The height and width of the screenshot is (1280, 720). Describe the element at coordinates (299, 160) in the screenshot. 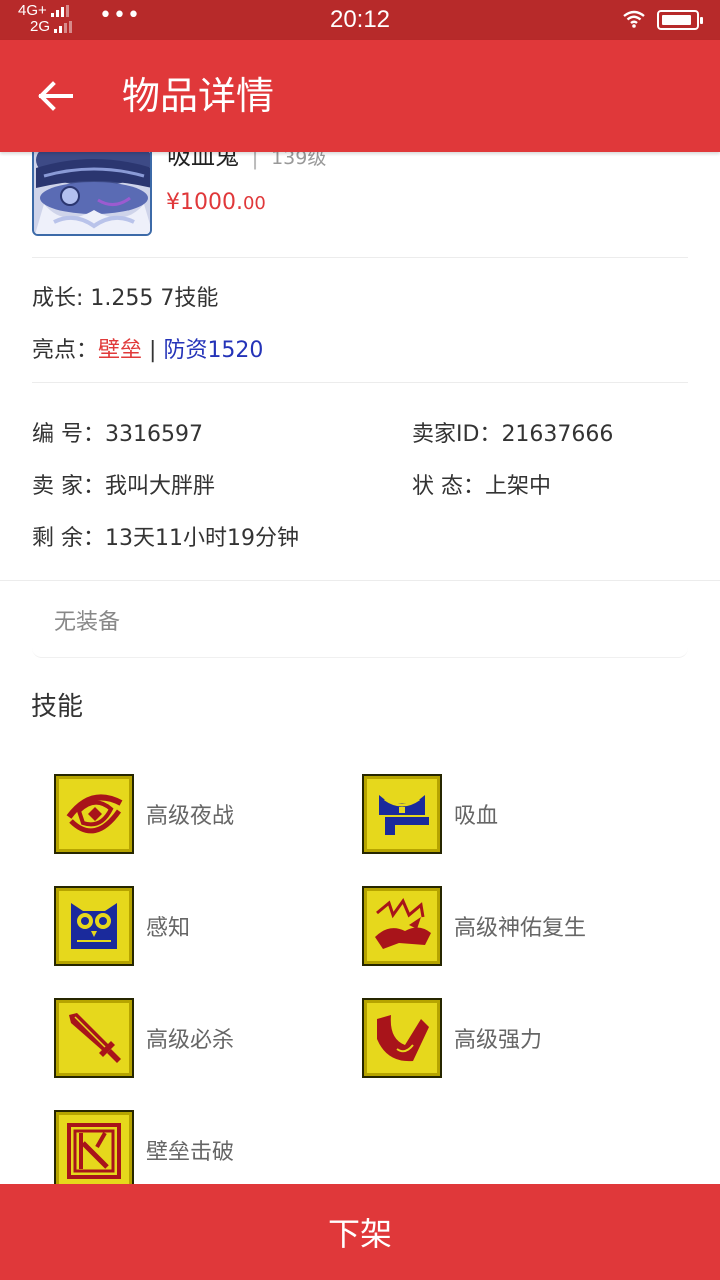

I see `pet-level: 139级` at that location.